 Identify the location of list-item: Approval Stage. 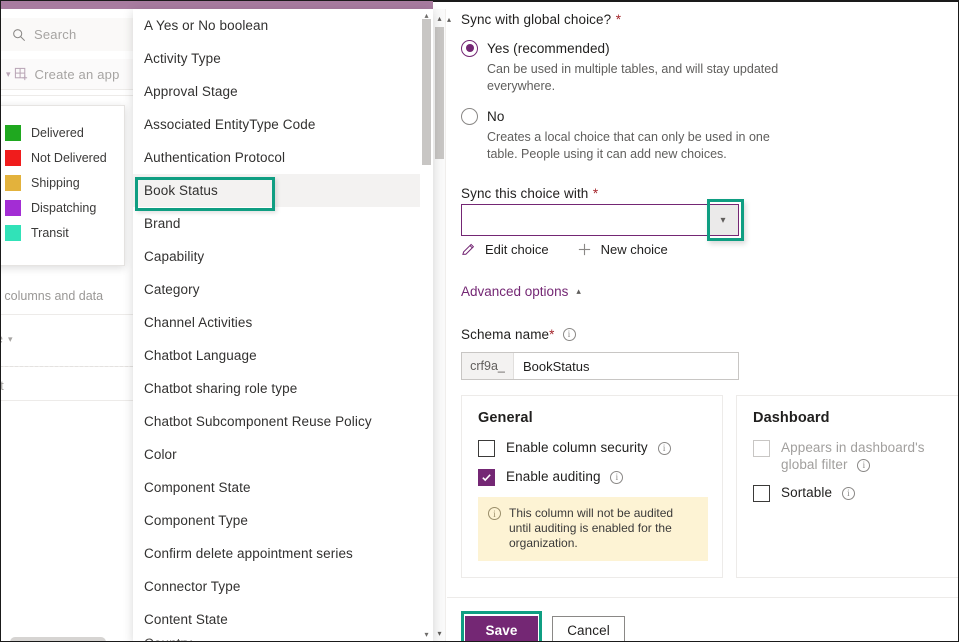
(276, 91).